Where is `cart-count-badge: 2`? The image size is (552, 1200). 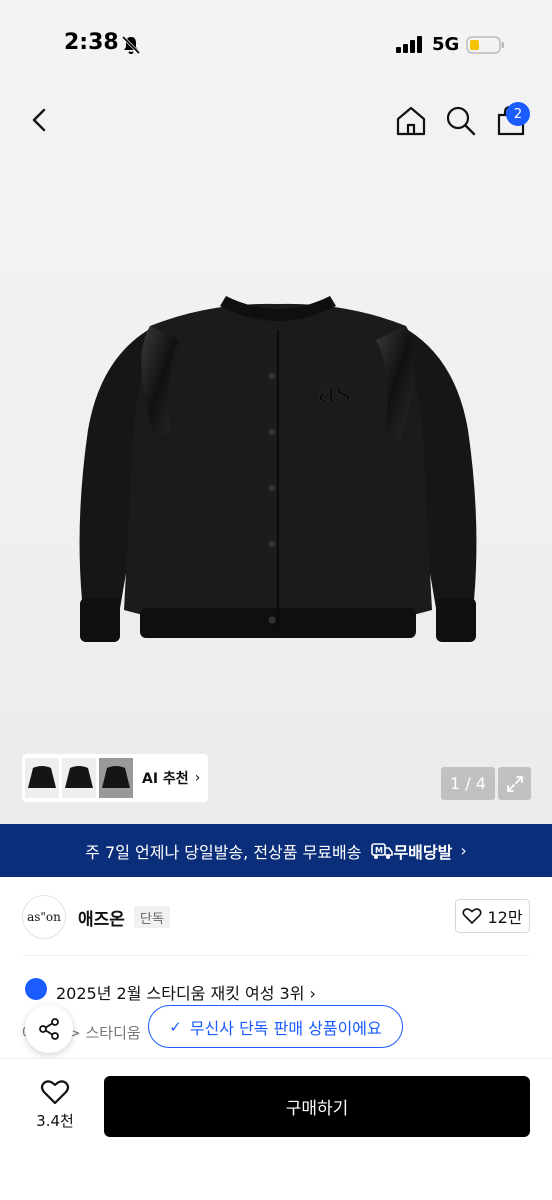
cart-count-badge: 2 is located at coordinates (518, 114).